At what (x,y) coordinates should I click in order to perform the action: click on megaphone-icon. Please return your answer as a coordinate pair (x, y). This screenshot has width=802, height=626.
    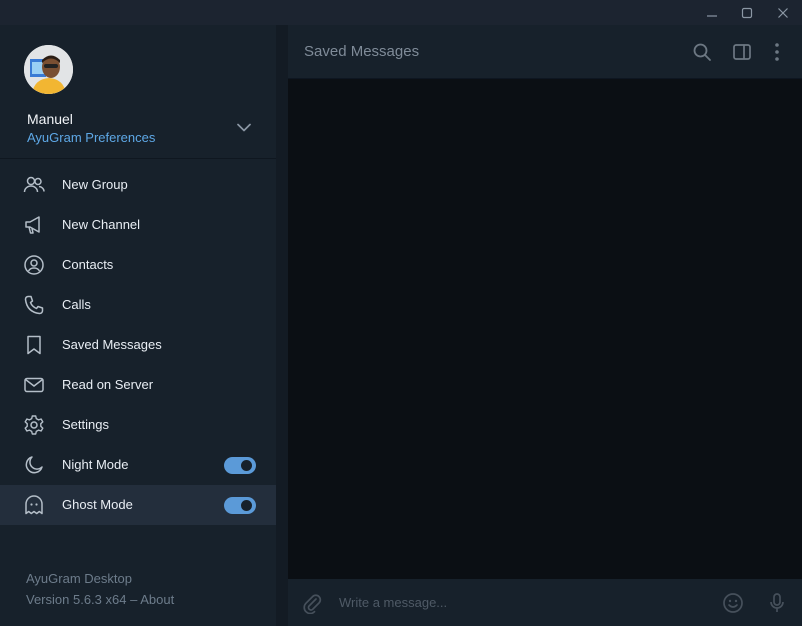
    Looking at the image, I should click on (34, 225).